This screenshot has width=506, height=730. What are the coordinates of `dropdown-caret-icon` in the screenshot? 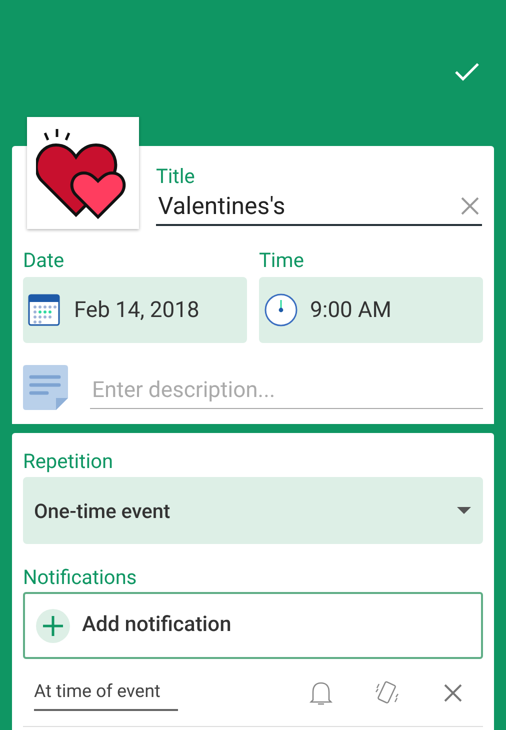 It's located at (464, 510).